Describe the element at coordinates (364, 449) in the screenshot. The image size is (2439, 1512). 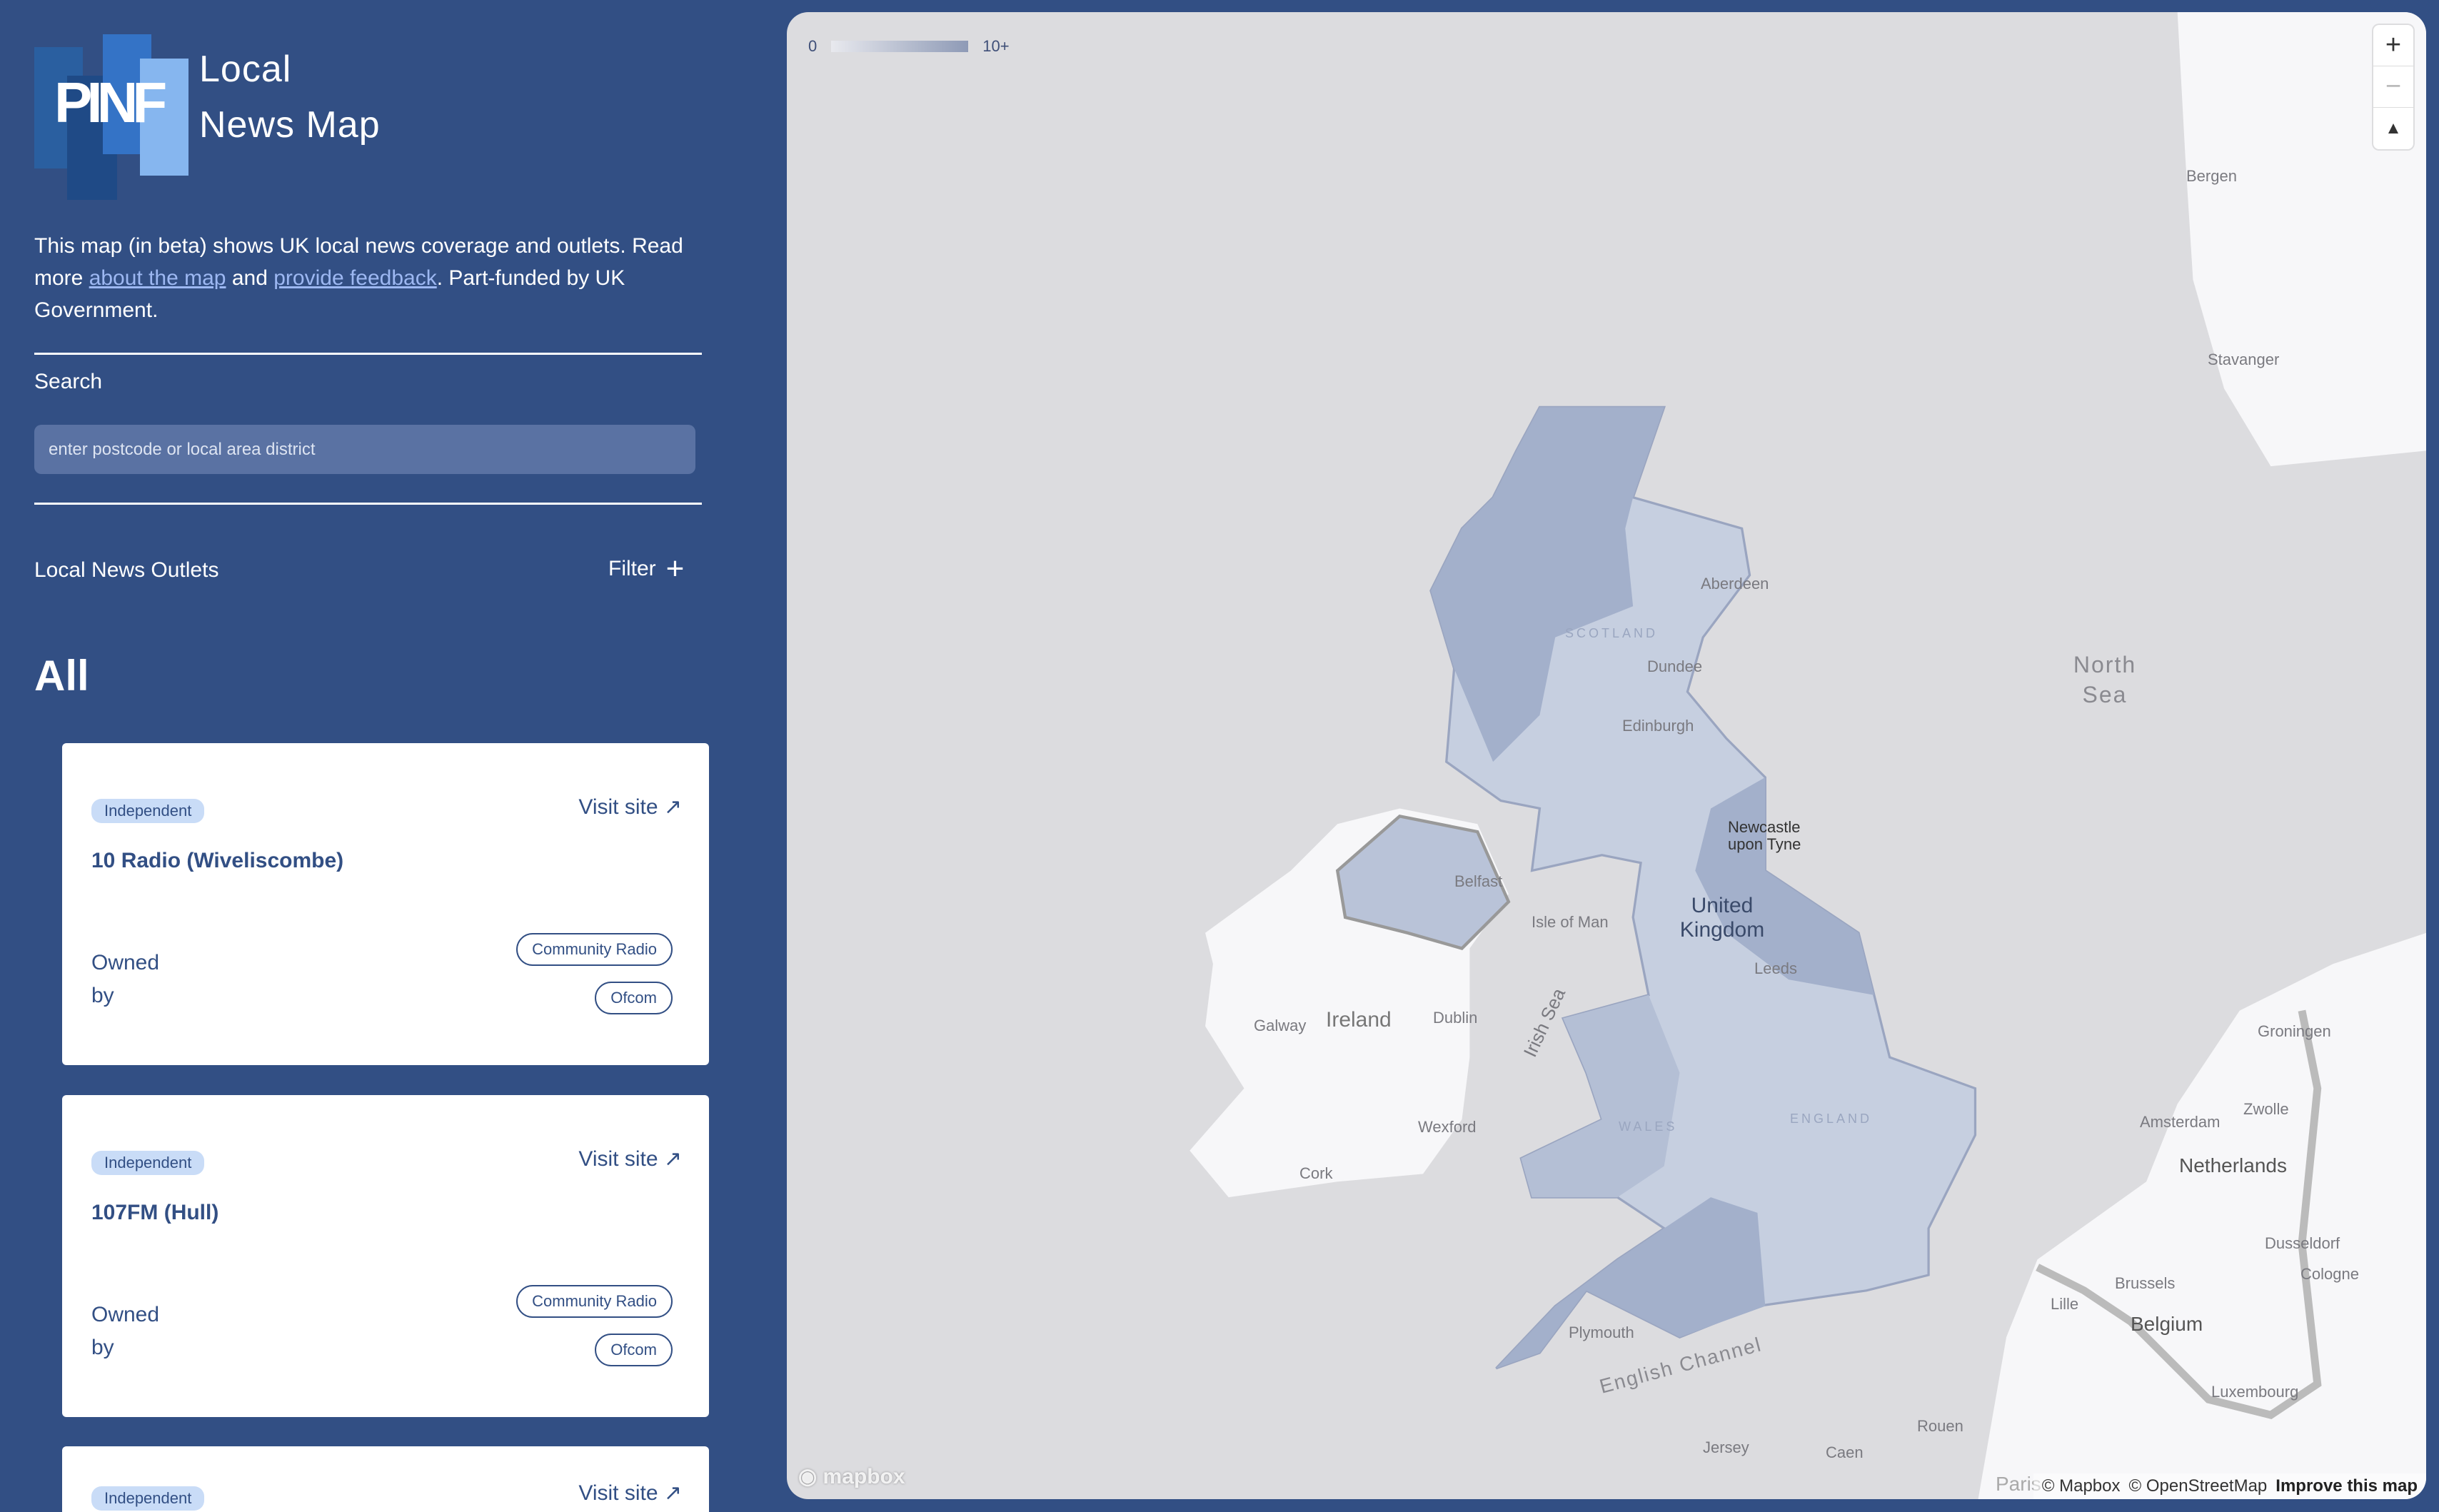
I see `search-input` at that location.